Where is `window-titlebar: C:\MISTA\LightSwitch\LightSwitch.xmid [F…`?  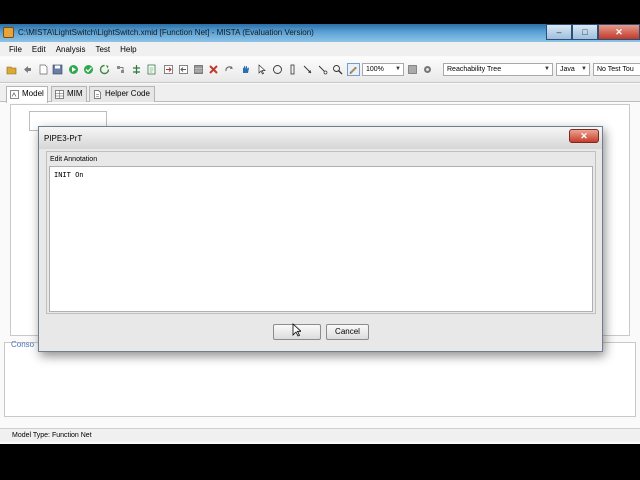 window-titlebar: C:\MISTA\LightSwitch\LightSwitch.xmid [F… is located at coordinates (320, 33).